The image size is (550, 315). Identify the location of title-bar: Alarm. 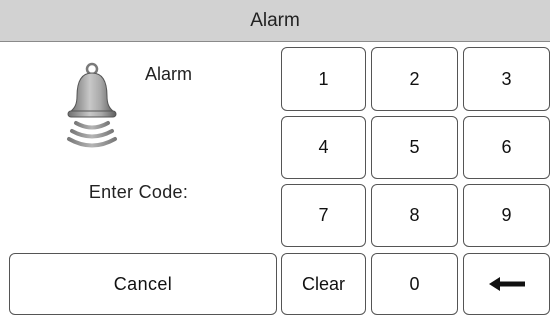
(275, 21).